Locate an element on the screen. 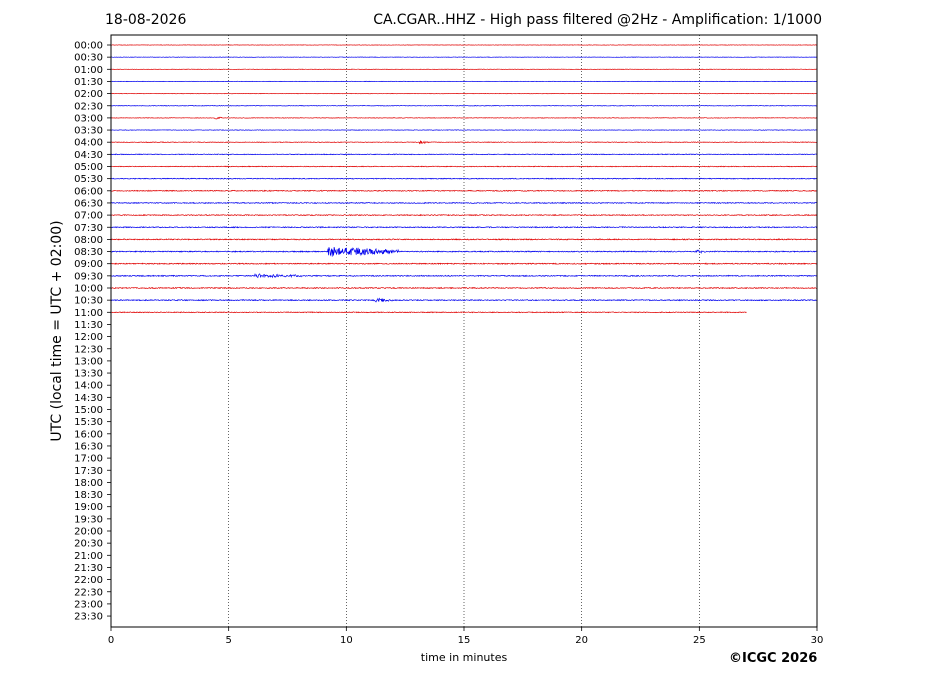  x-tick-label: 10 is located at coordinates (346, 640).